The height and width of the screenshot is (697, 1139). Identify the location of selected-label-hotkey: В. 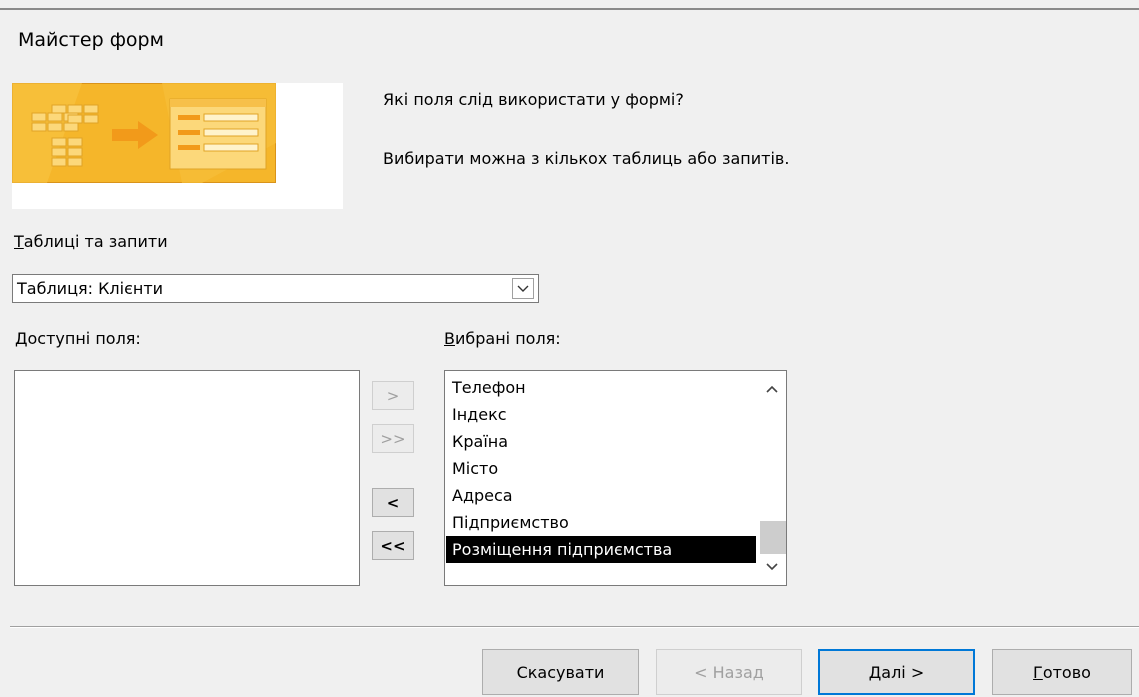
(449, 338).